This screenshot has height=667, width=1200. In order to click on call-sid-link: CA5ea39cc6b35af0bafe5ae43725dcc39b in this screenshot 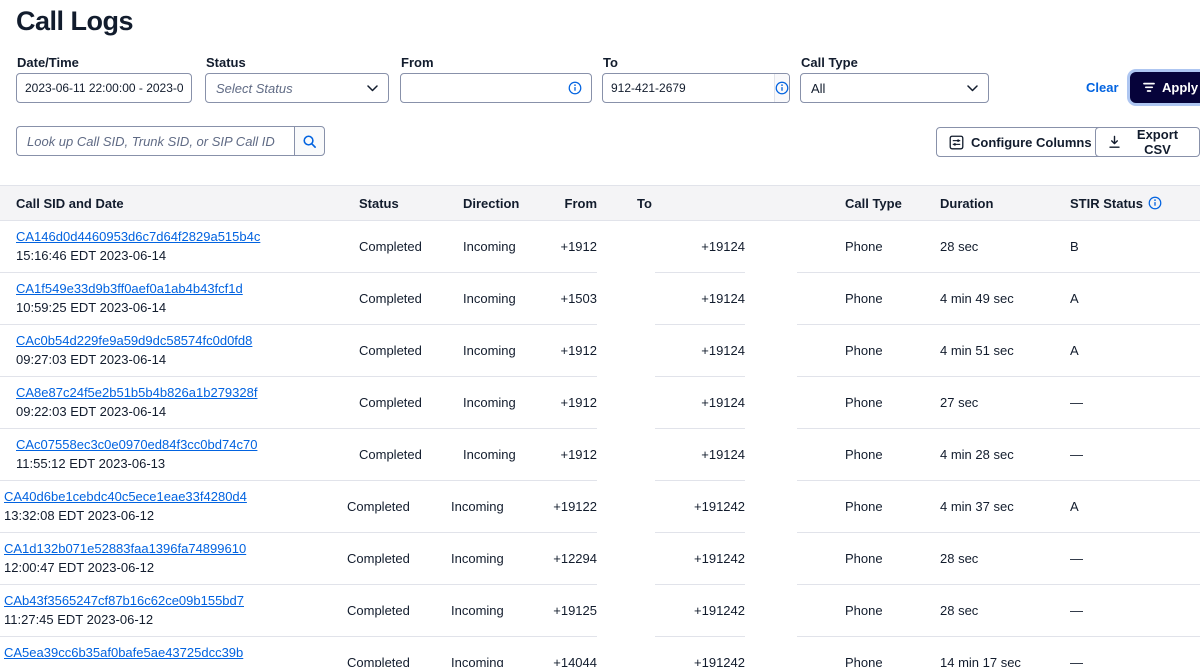, I will do `click(123, 653)`.